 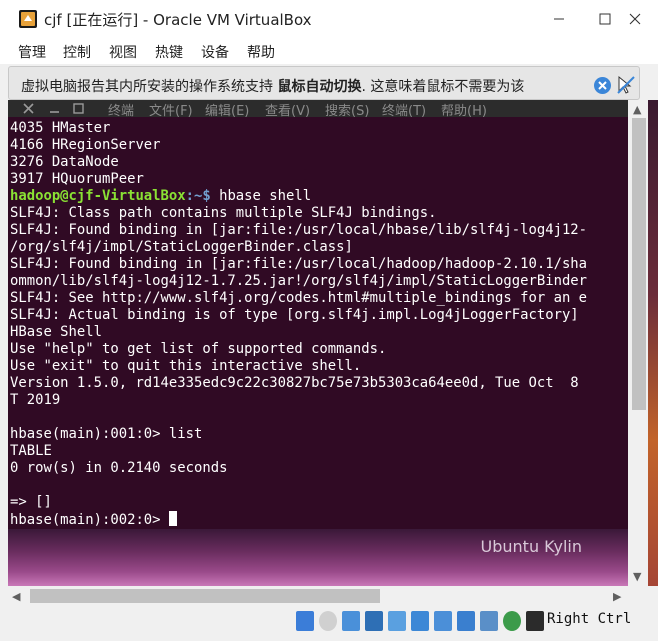 What do you see at coordinates (89, 520) in the screenshot?
I see `hbase-prompt: hbase(main):002:0>` at bounding box center [89, 520].